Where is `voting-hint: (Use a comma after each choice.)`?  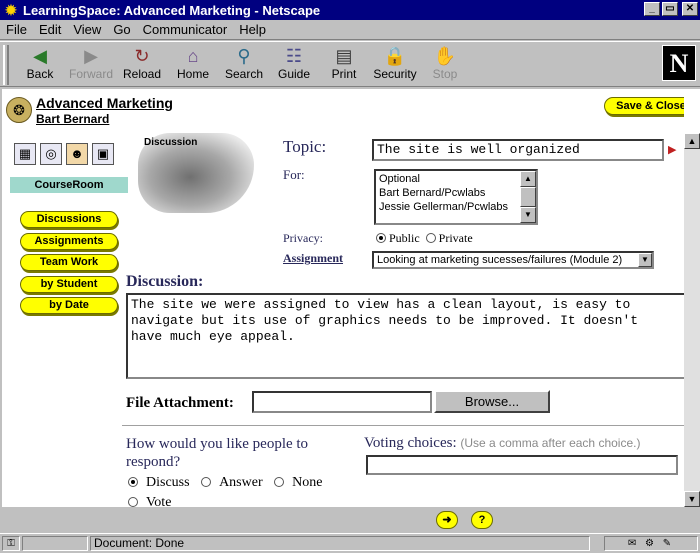
voting-hint: (Use a comma after each choice.) is located at coordinates (550, 443).